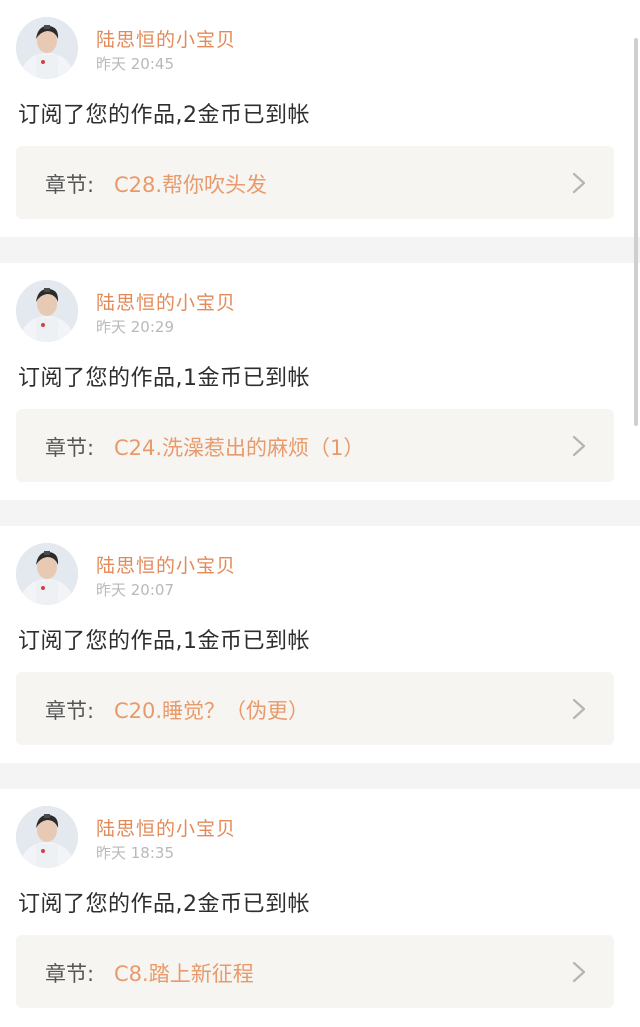  I want to click on timestamp: 昨天 20:29, so click(135, 327).